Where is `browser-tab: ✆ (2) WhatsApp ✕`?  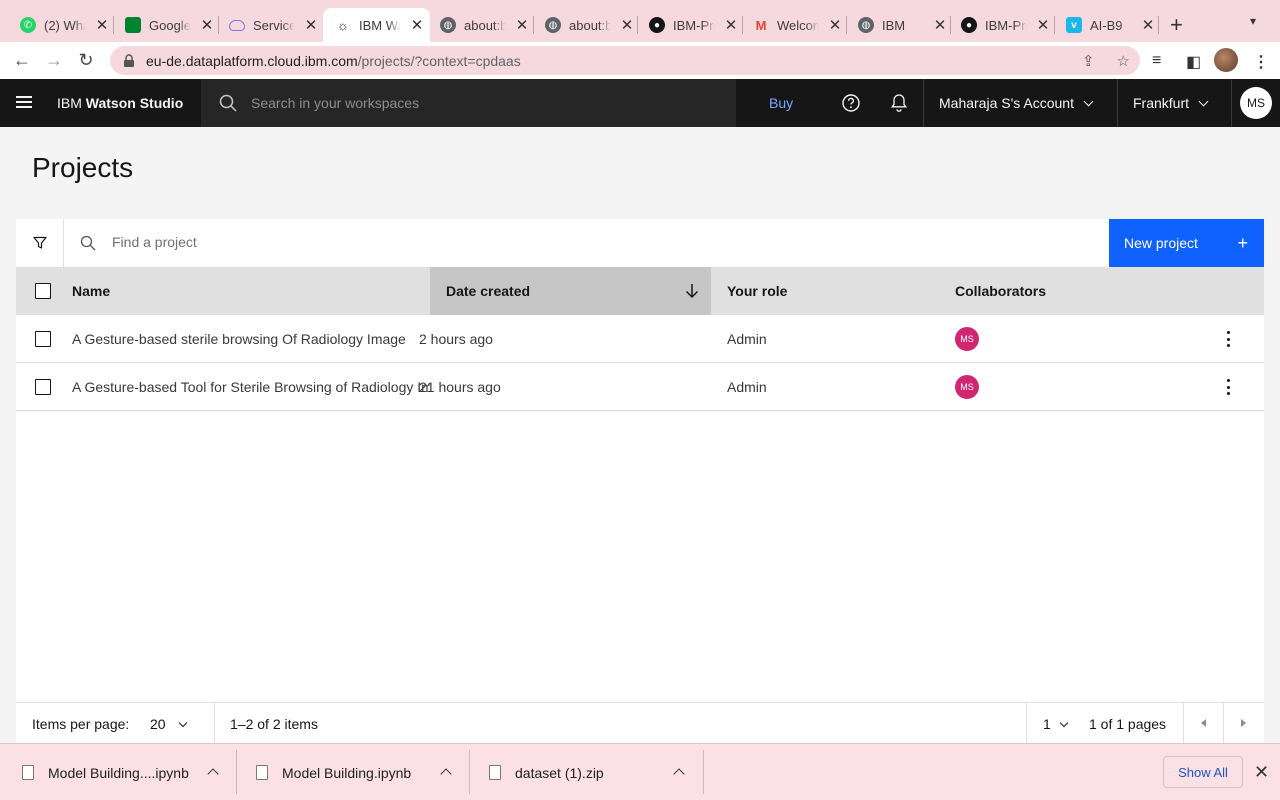 browser-tab: ✆ (2) WhatsApp ✕ is located at coordinates (65, 25).